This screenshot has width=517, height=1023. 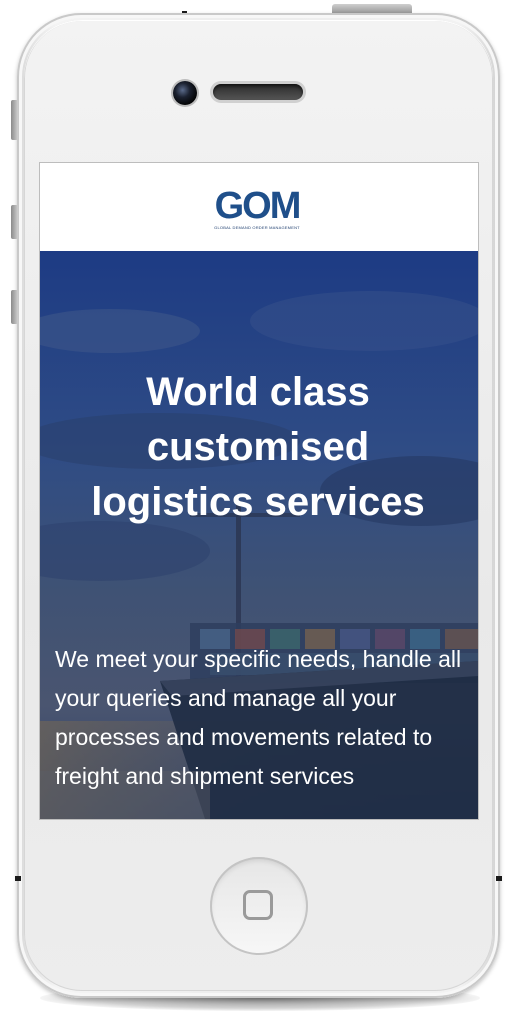 I want to click on volume-up-button, so click(x=14, y=222).